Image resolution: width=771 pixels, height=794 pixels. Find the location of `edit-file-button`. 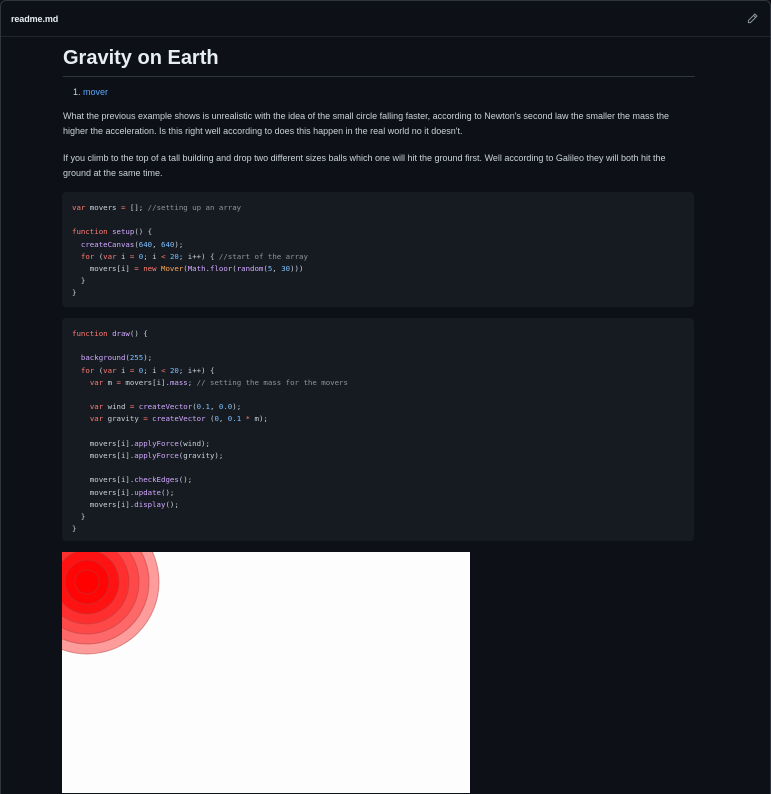

edit-file-button is located at coordinates (752, 19).